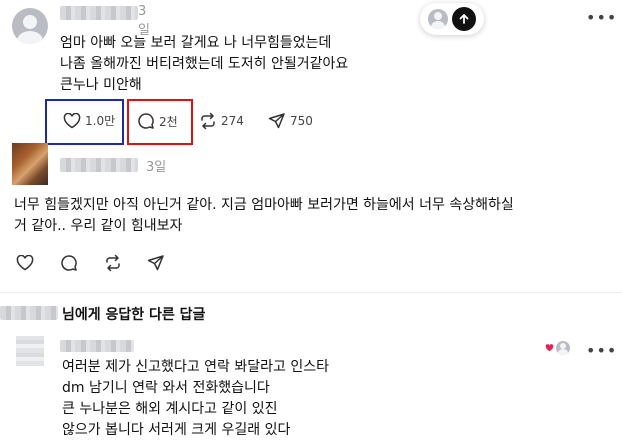 This screenshot has width=622, height=441. What do you see at coordinates (601, 351) in the screenshot?
I see `second-reply-more-icon: •••` at bounding box center [601, 351].